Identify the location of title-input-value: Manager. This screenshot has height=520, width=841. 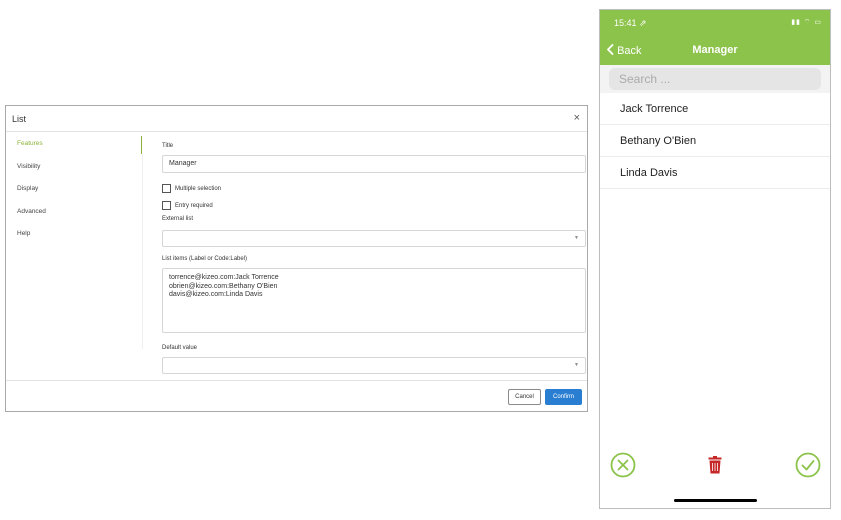
(183, 163).